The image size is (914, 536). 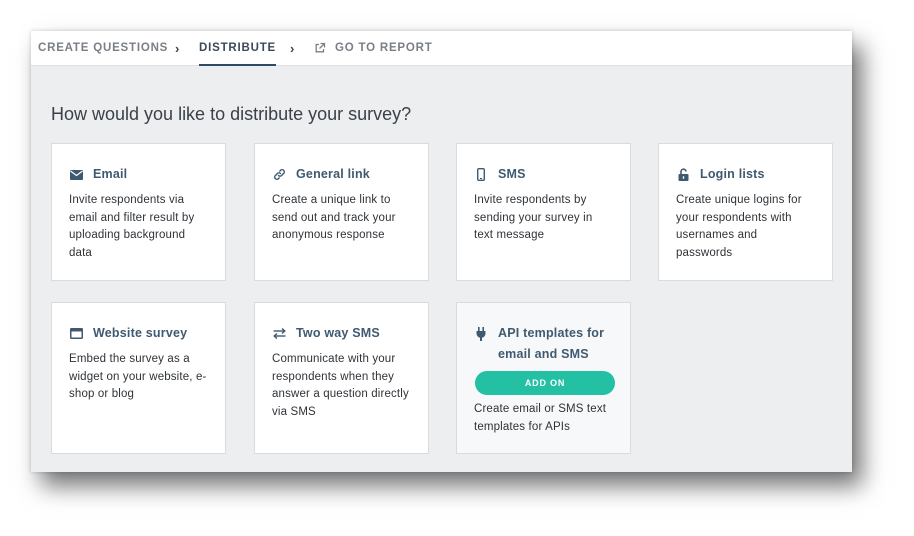 I want to click on card-title: Website survey, so click(x=139, y=333).